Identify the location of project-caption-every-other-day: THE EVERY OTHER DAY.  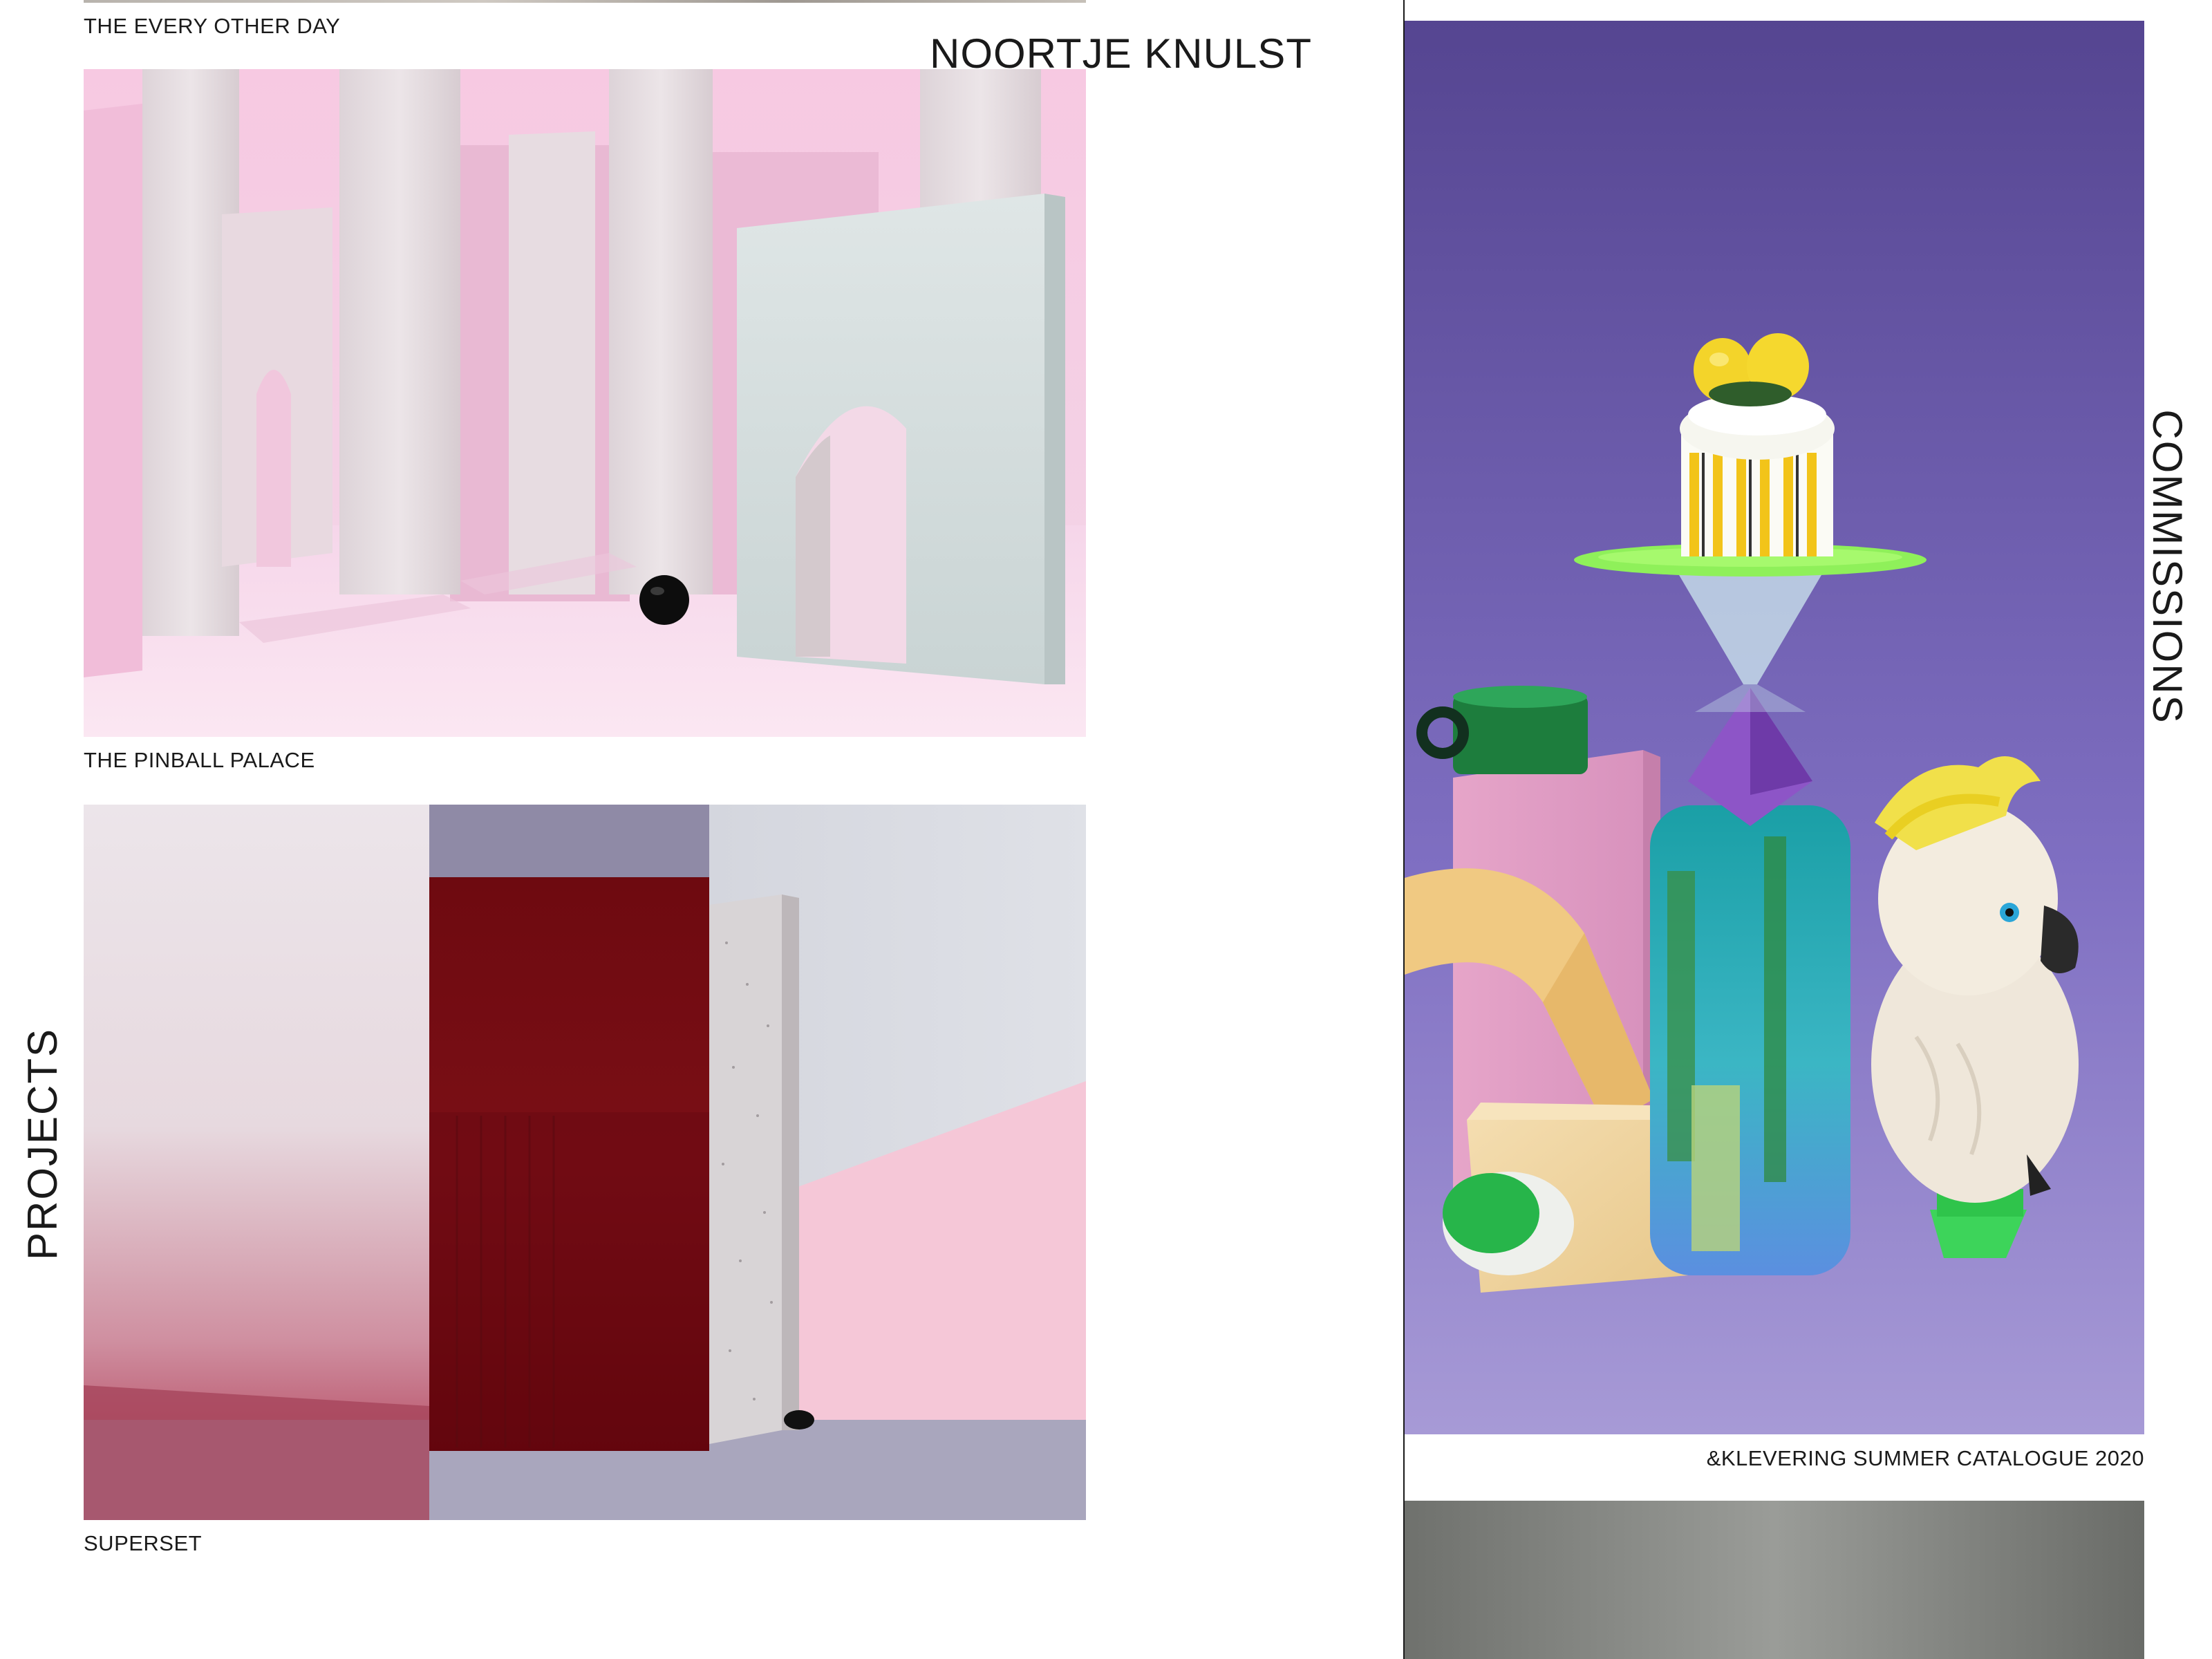
(212, 26).